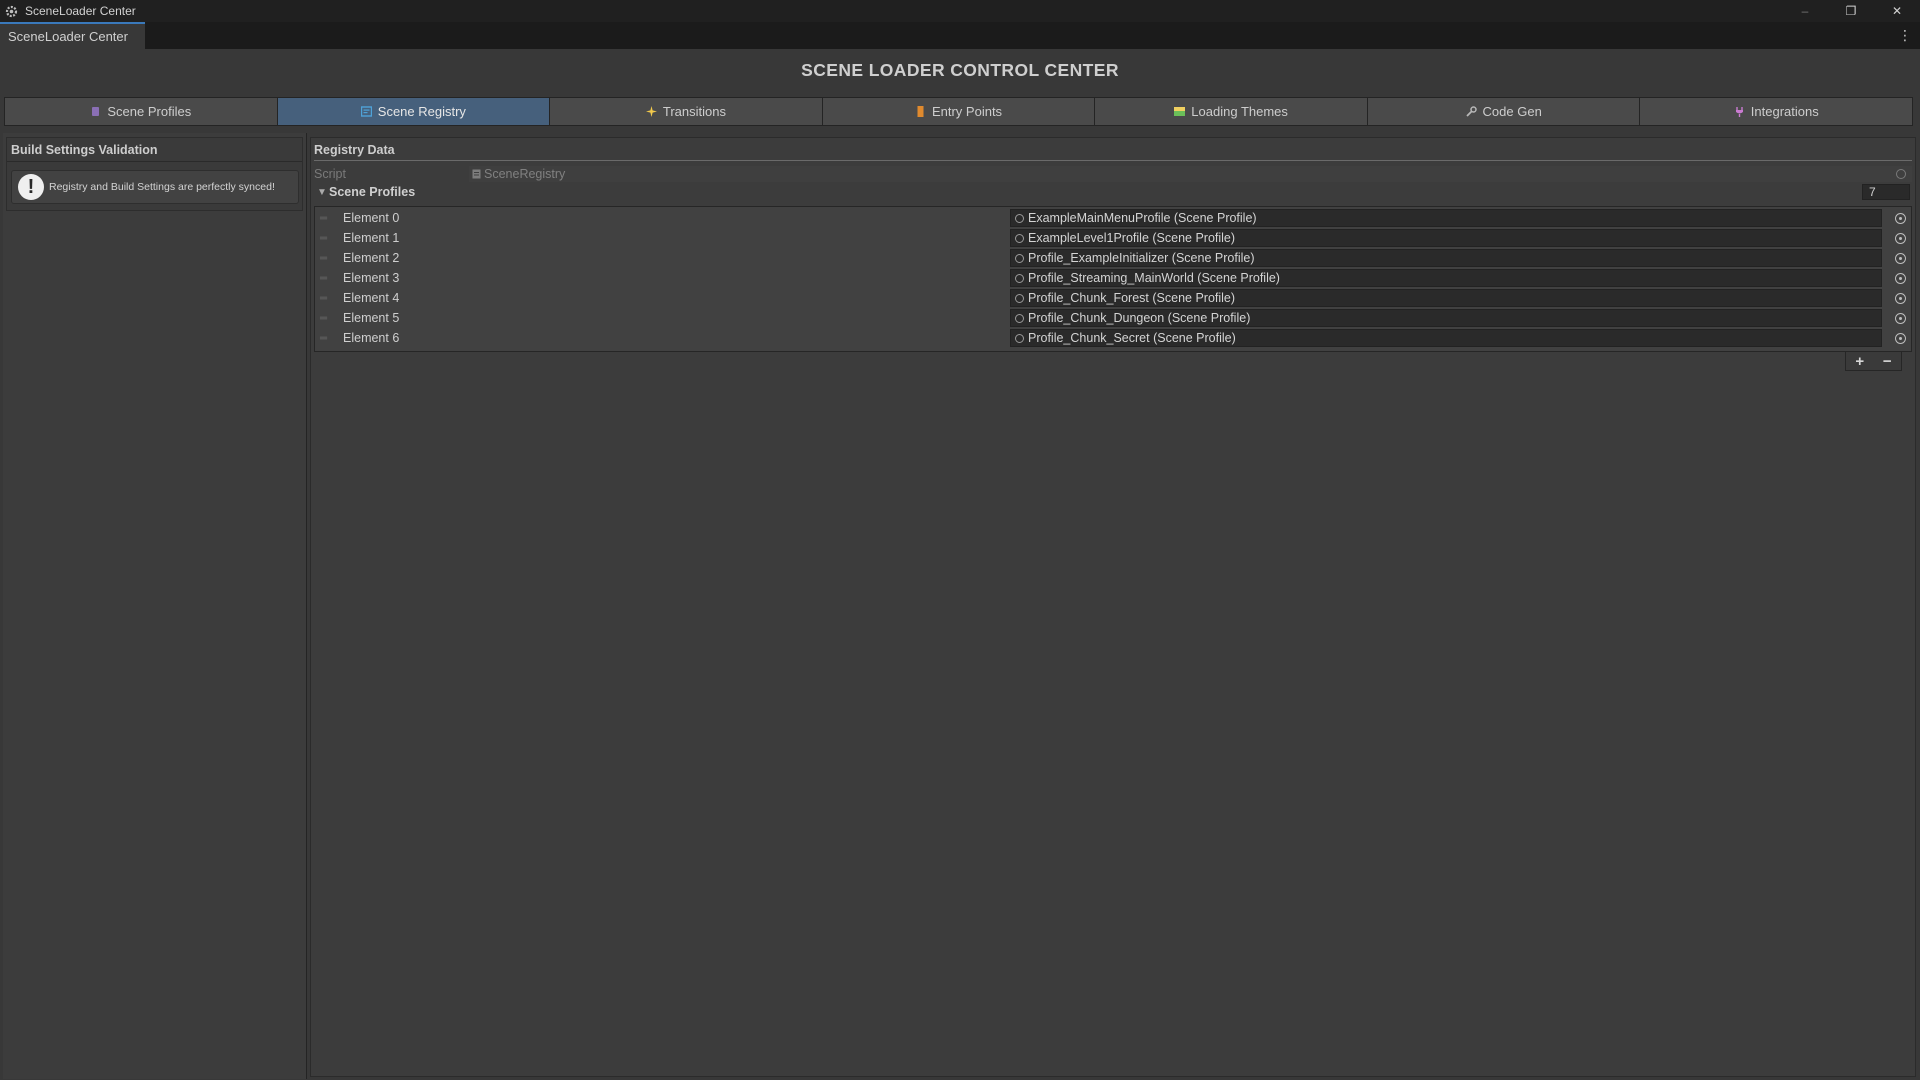  Describe the element at coordinates (330, 173) in the screenshot. I see `script-label: Script` at that location.